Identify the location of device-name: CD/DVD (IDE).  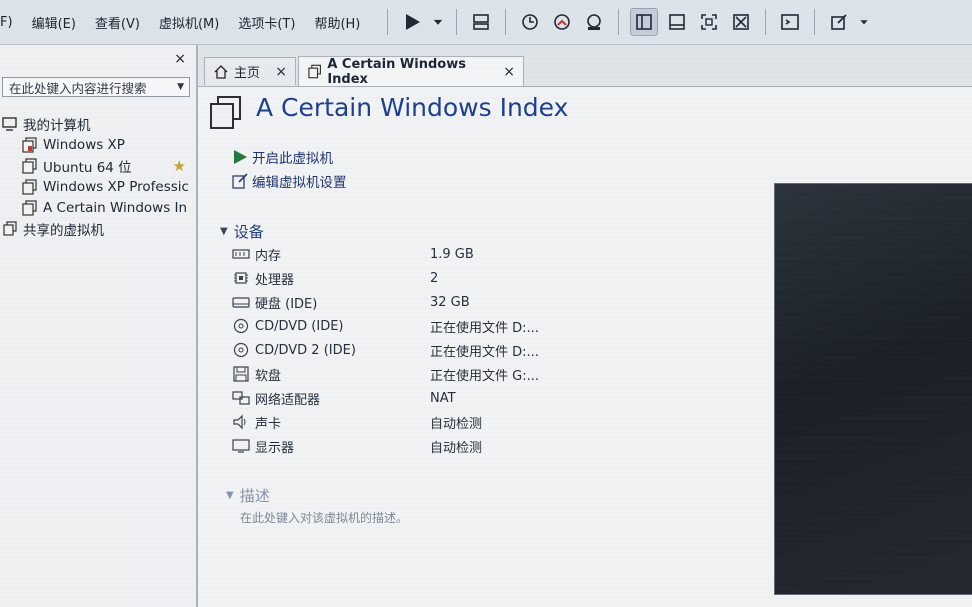
(299, 326).